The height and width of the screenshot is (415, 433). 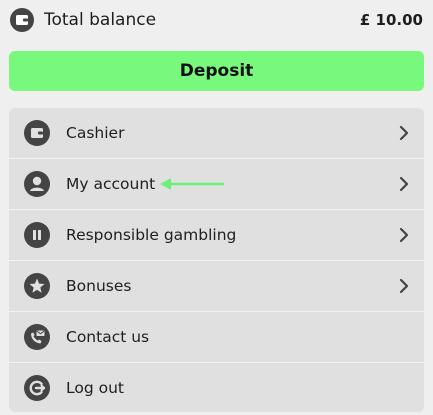 I want to click on menu-item-label: My account, so click(x=111, y=184).